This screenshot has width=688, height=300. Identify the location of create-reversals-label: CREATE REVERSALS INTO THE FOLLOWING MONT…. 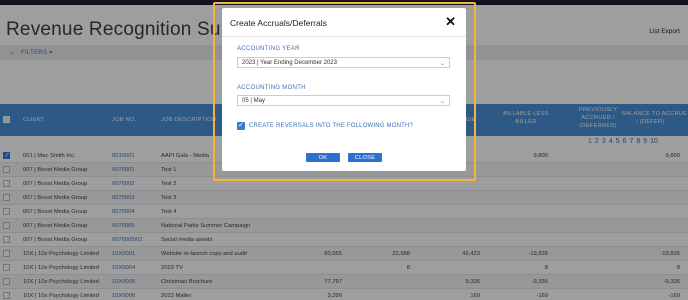
(331, 126).